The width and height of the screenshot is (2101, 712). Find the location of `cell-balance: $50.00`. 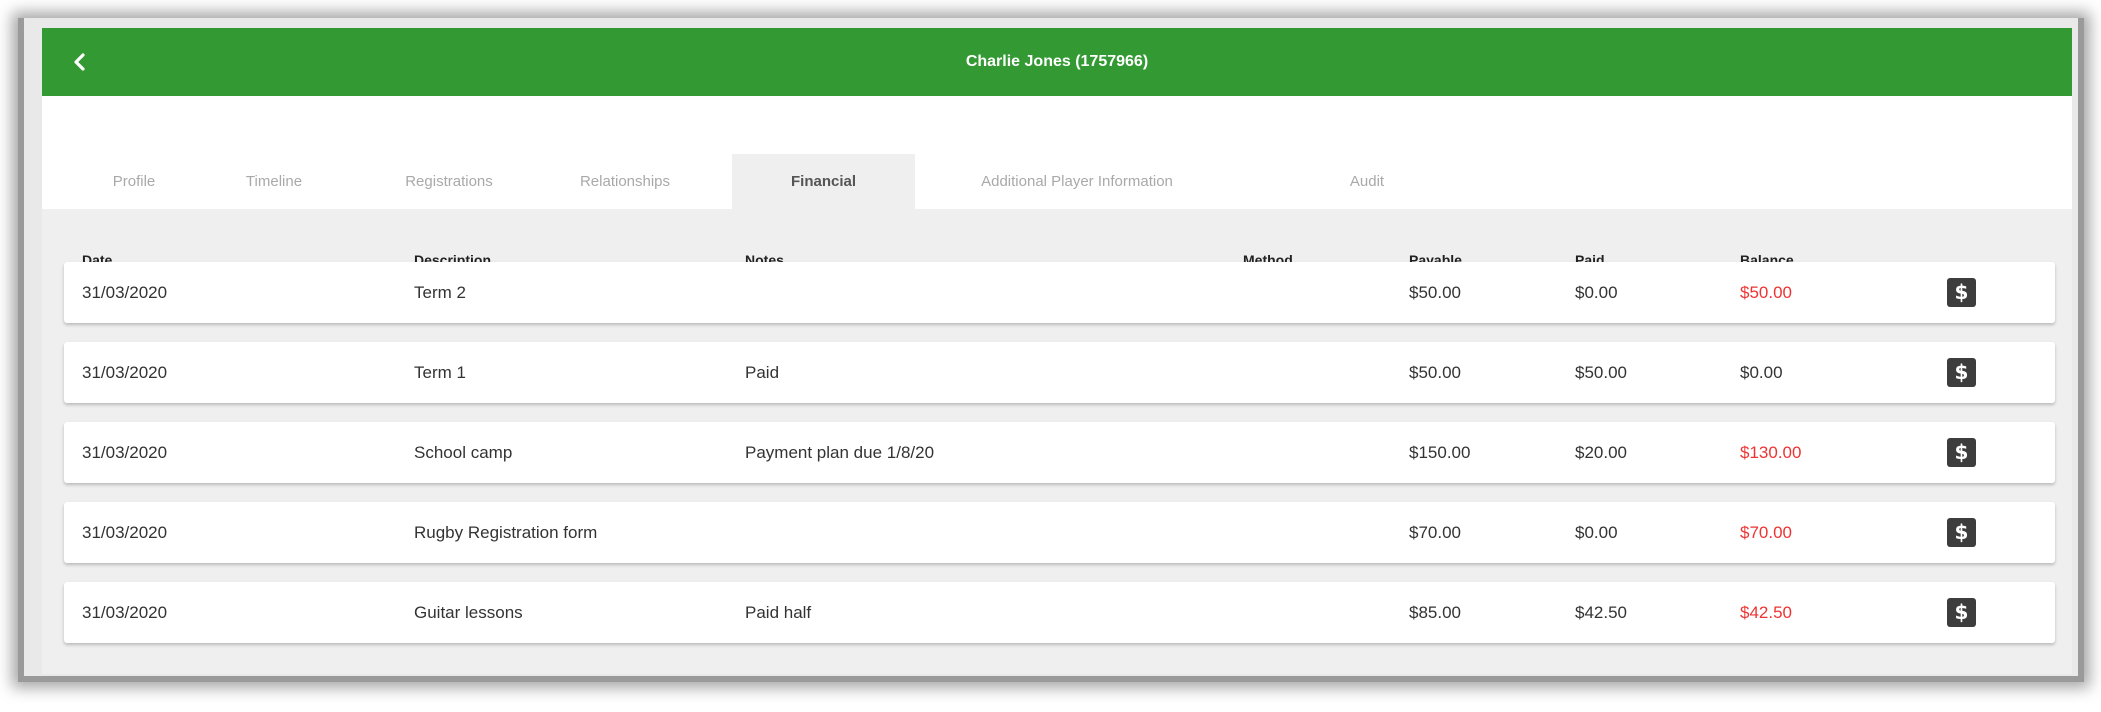

cell-balance: $50.00 is located at coordinates (1766, 292).